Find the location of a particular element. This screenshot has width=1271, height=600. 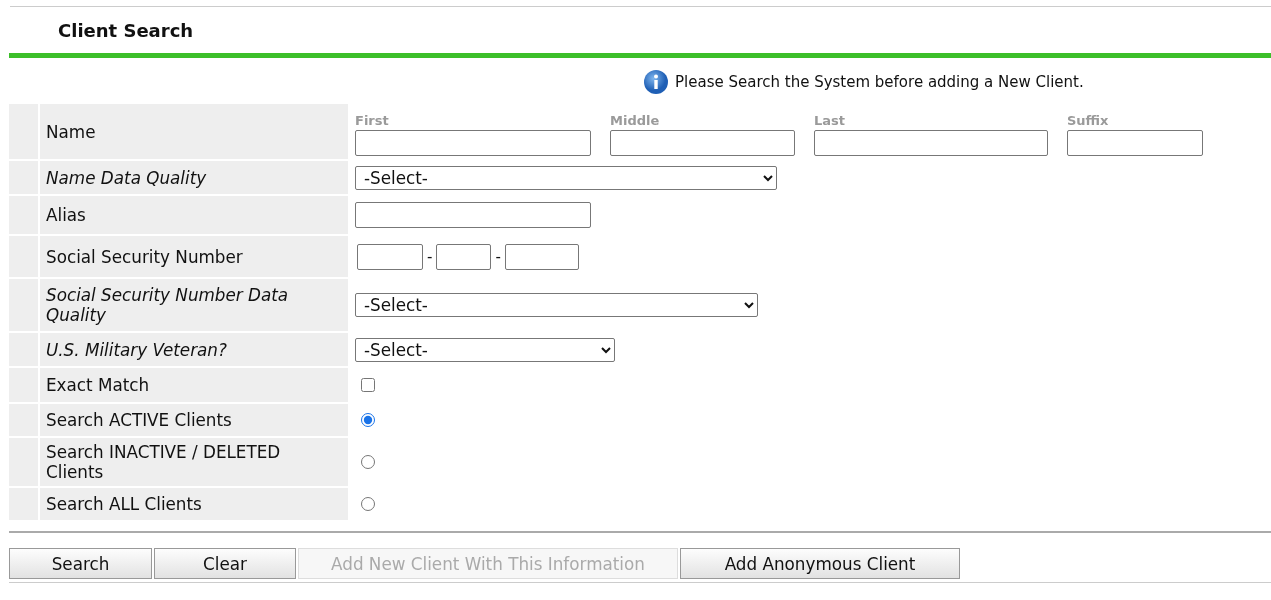

field-label: Search ACTIVE Clients is located at coordinates (139, 420).